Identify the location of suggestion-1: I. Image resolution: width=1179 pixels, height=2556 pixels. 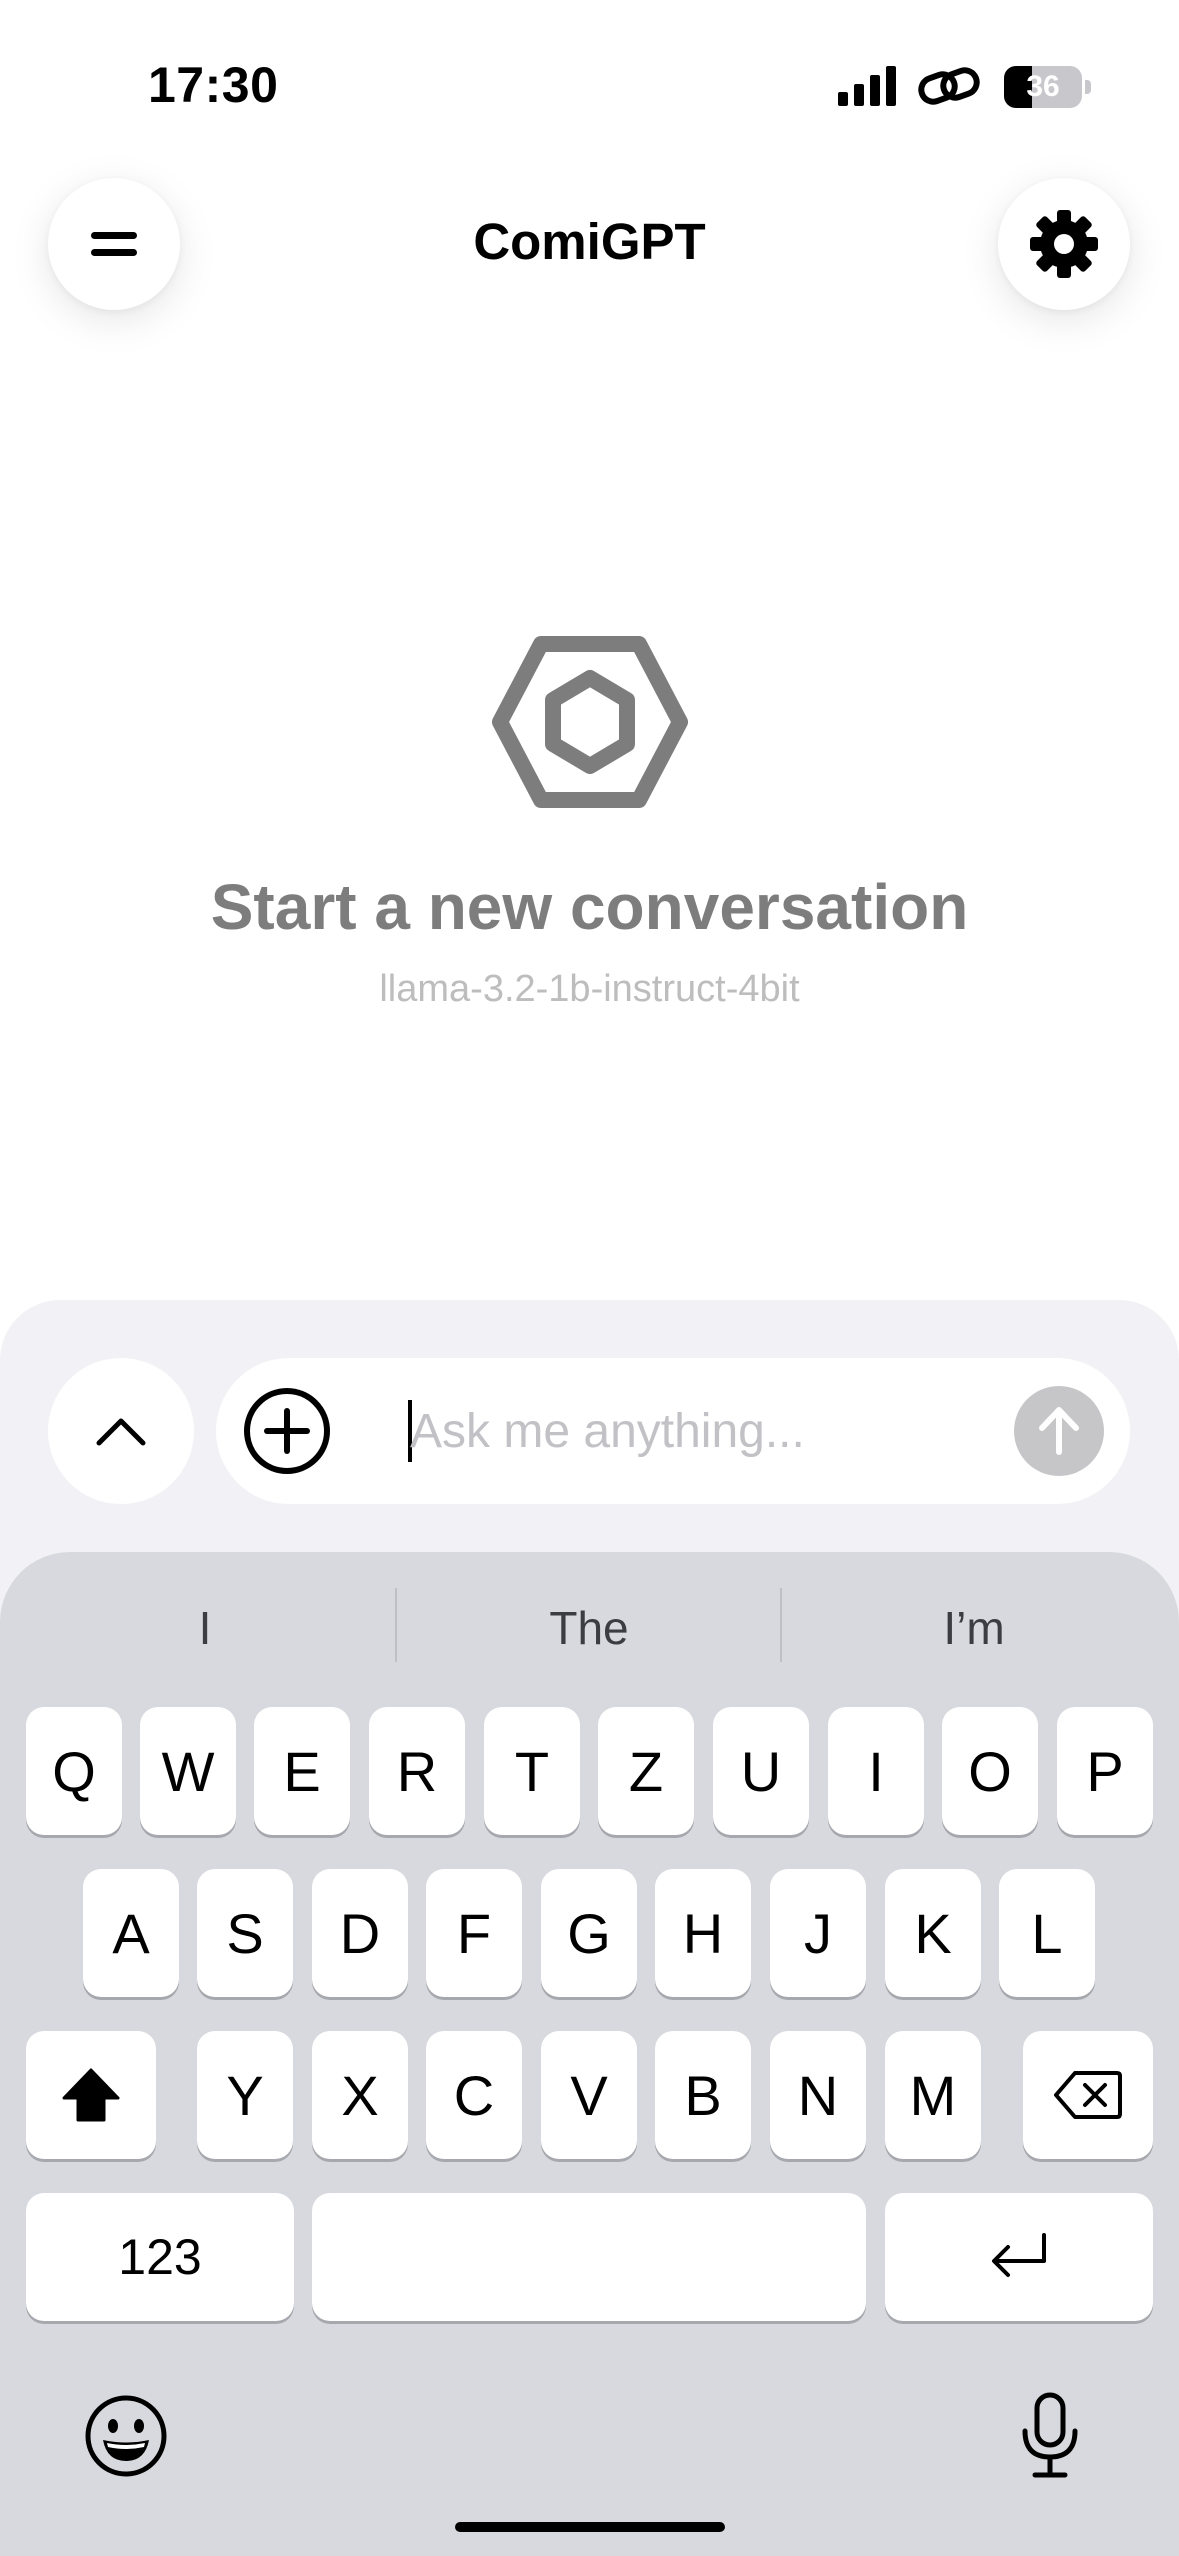
(205, 1628).